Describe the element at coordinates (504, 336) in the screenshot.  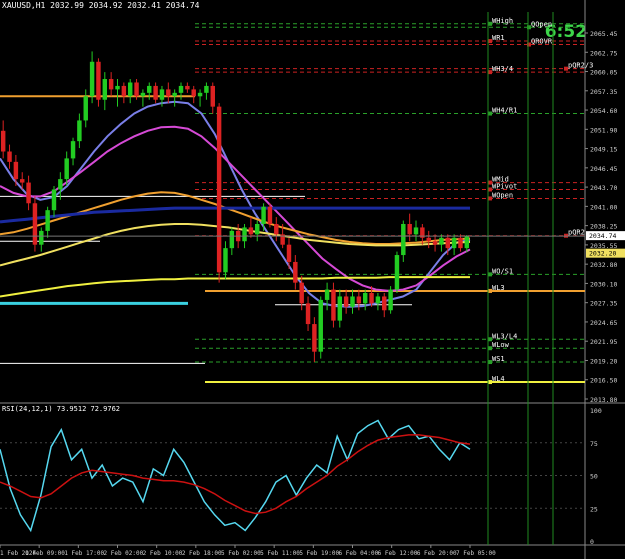
I see `level-label: WL3/L4` at that location.